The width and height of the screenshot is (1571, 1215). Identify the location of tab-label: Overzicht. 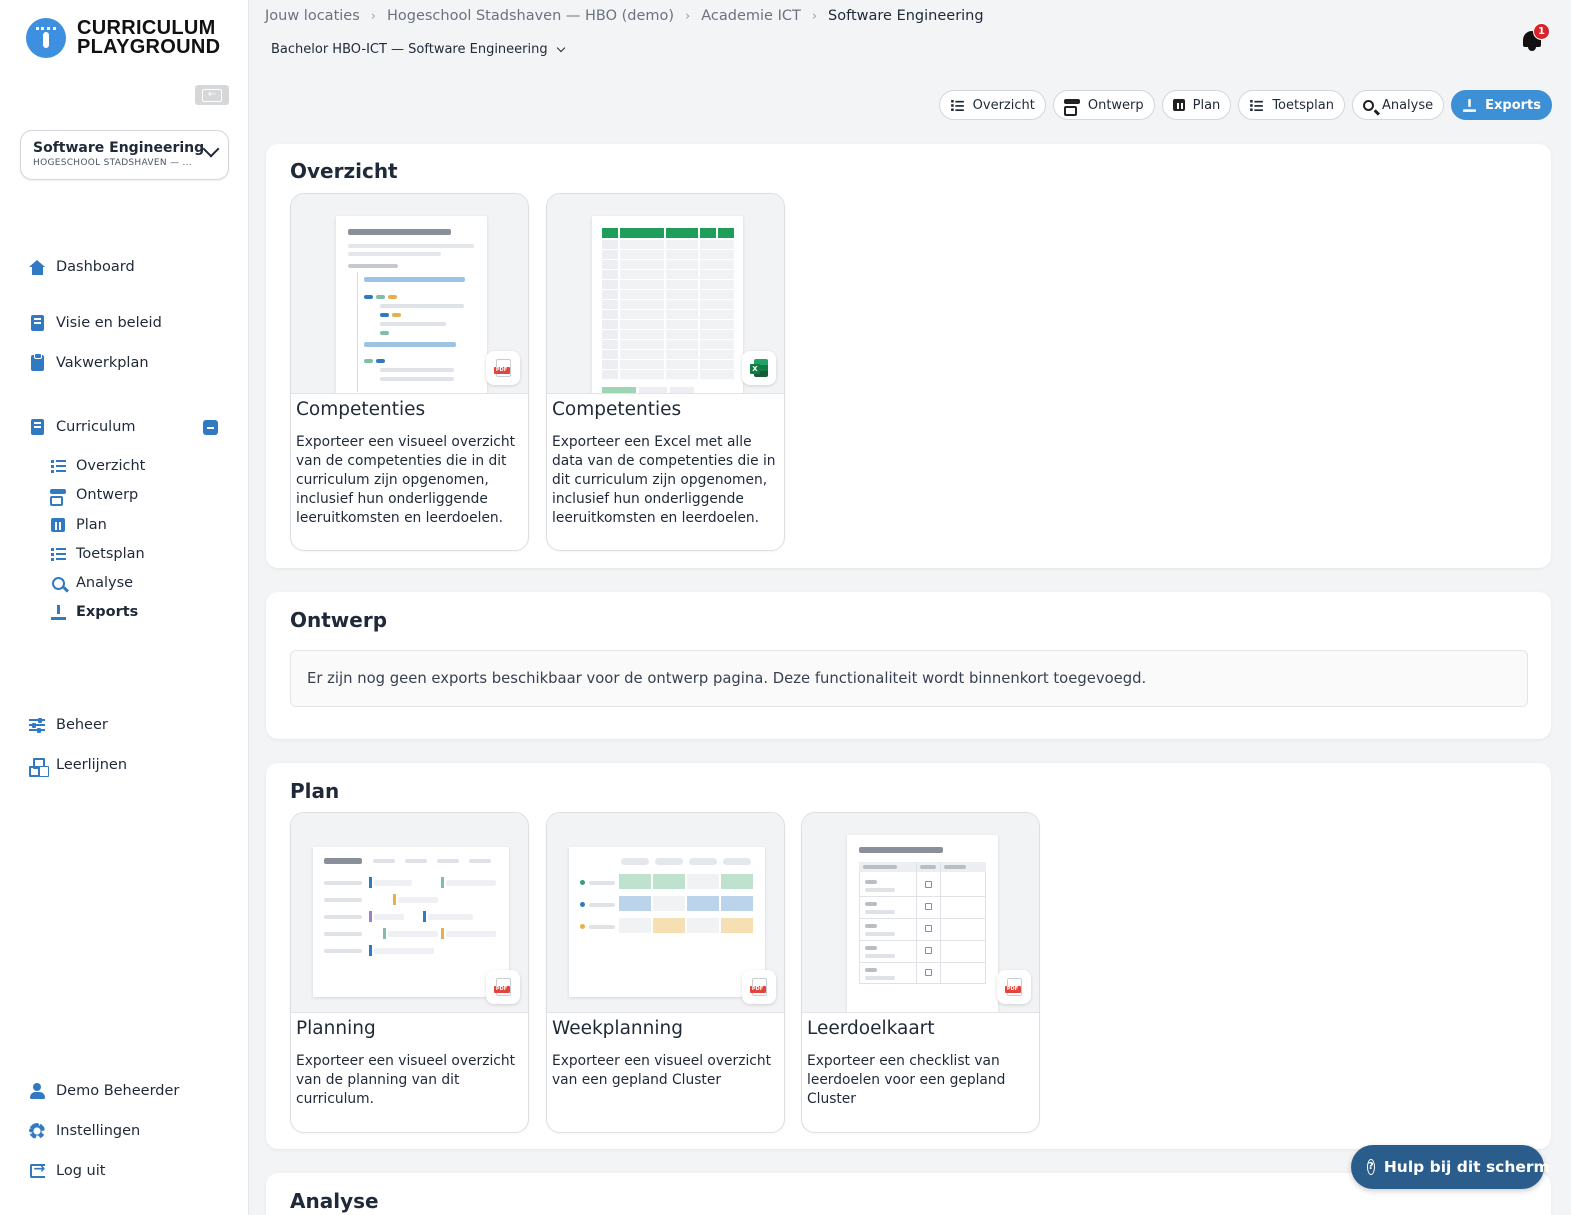
(1003, 105).